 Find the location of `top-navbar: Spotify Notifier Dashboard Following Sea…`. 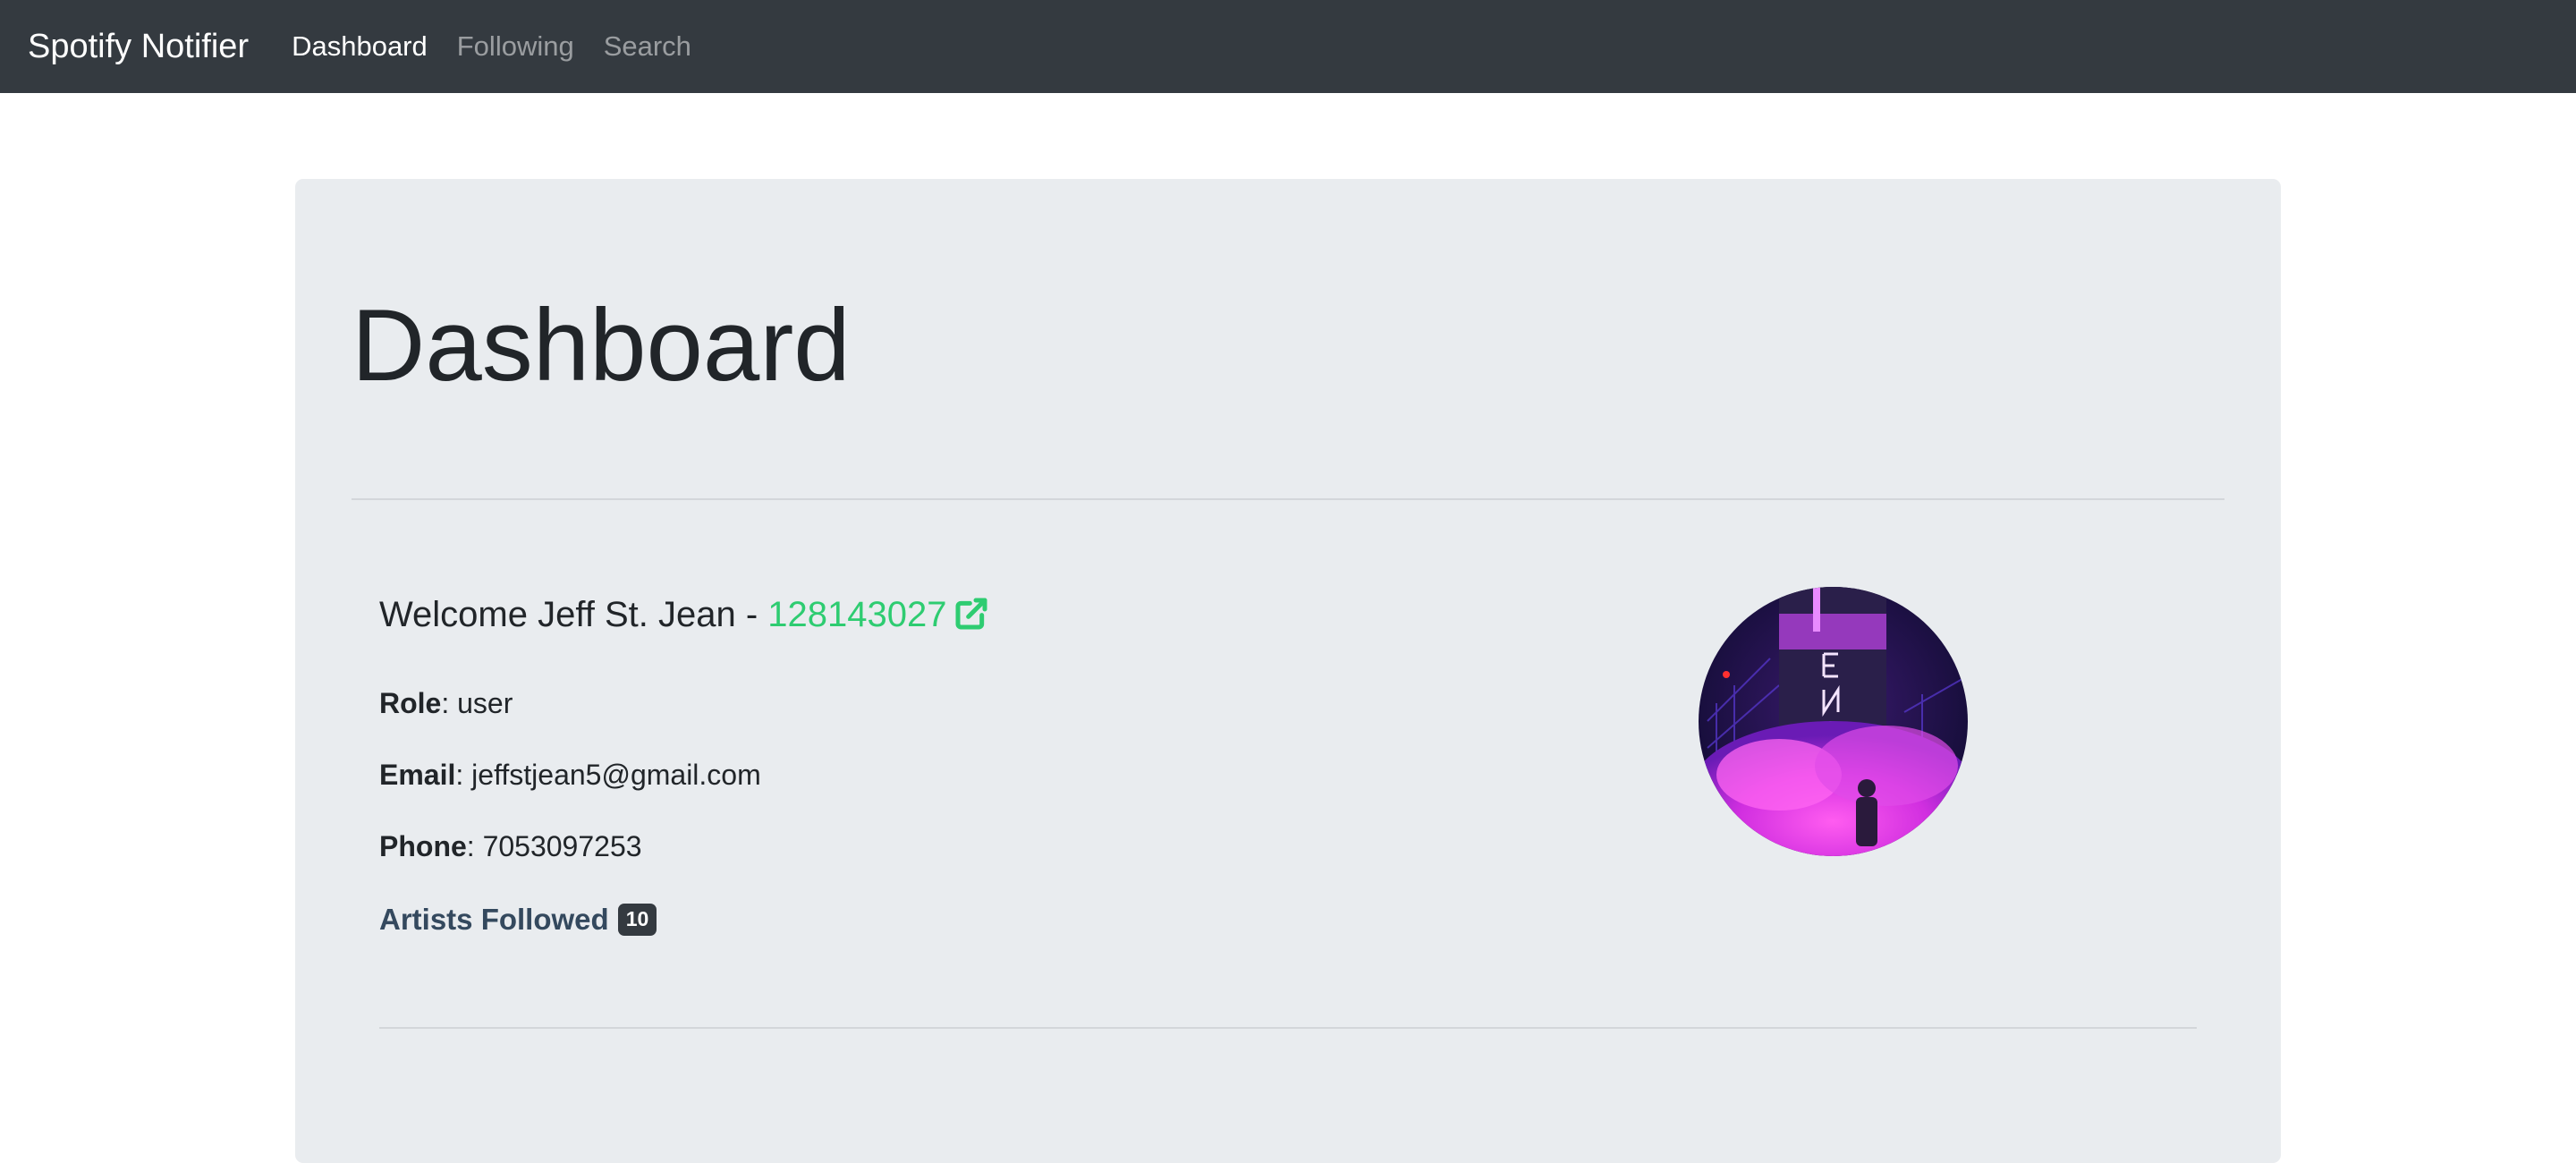

top-navbar: Spotify Notifier Dashboard Following Sea… is located at coordinates (1288, 47).